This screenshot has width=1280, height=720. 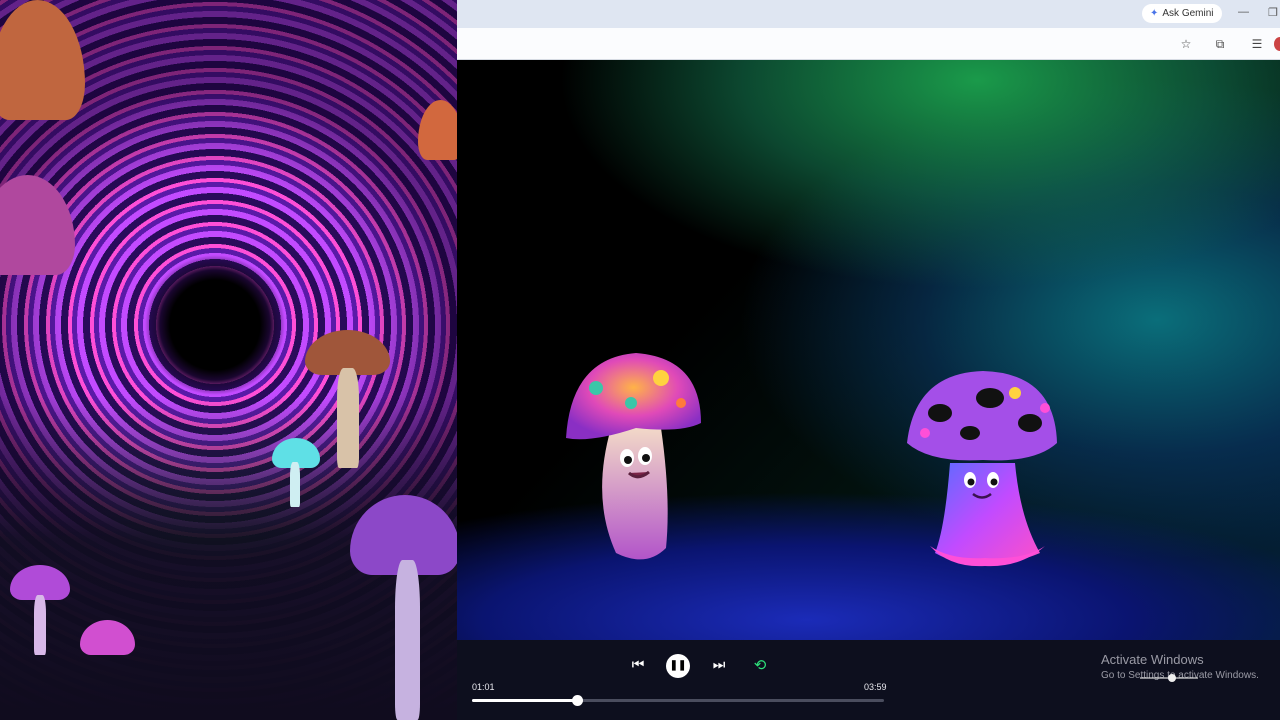 What do you see at coordinates (678, 700) in the screenshot?
I see `progress-bar` at bounding box center [678, 700].